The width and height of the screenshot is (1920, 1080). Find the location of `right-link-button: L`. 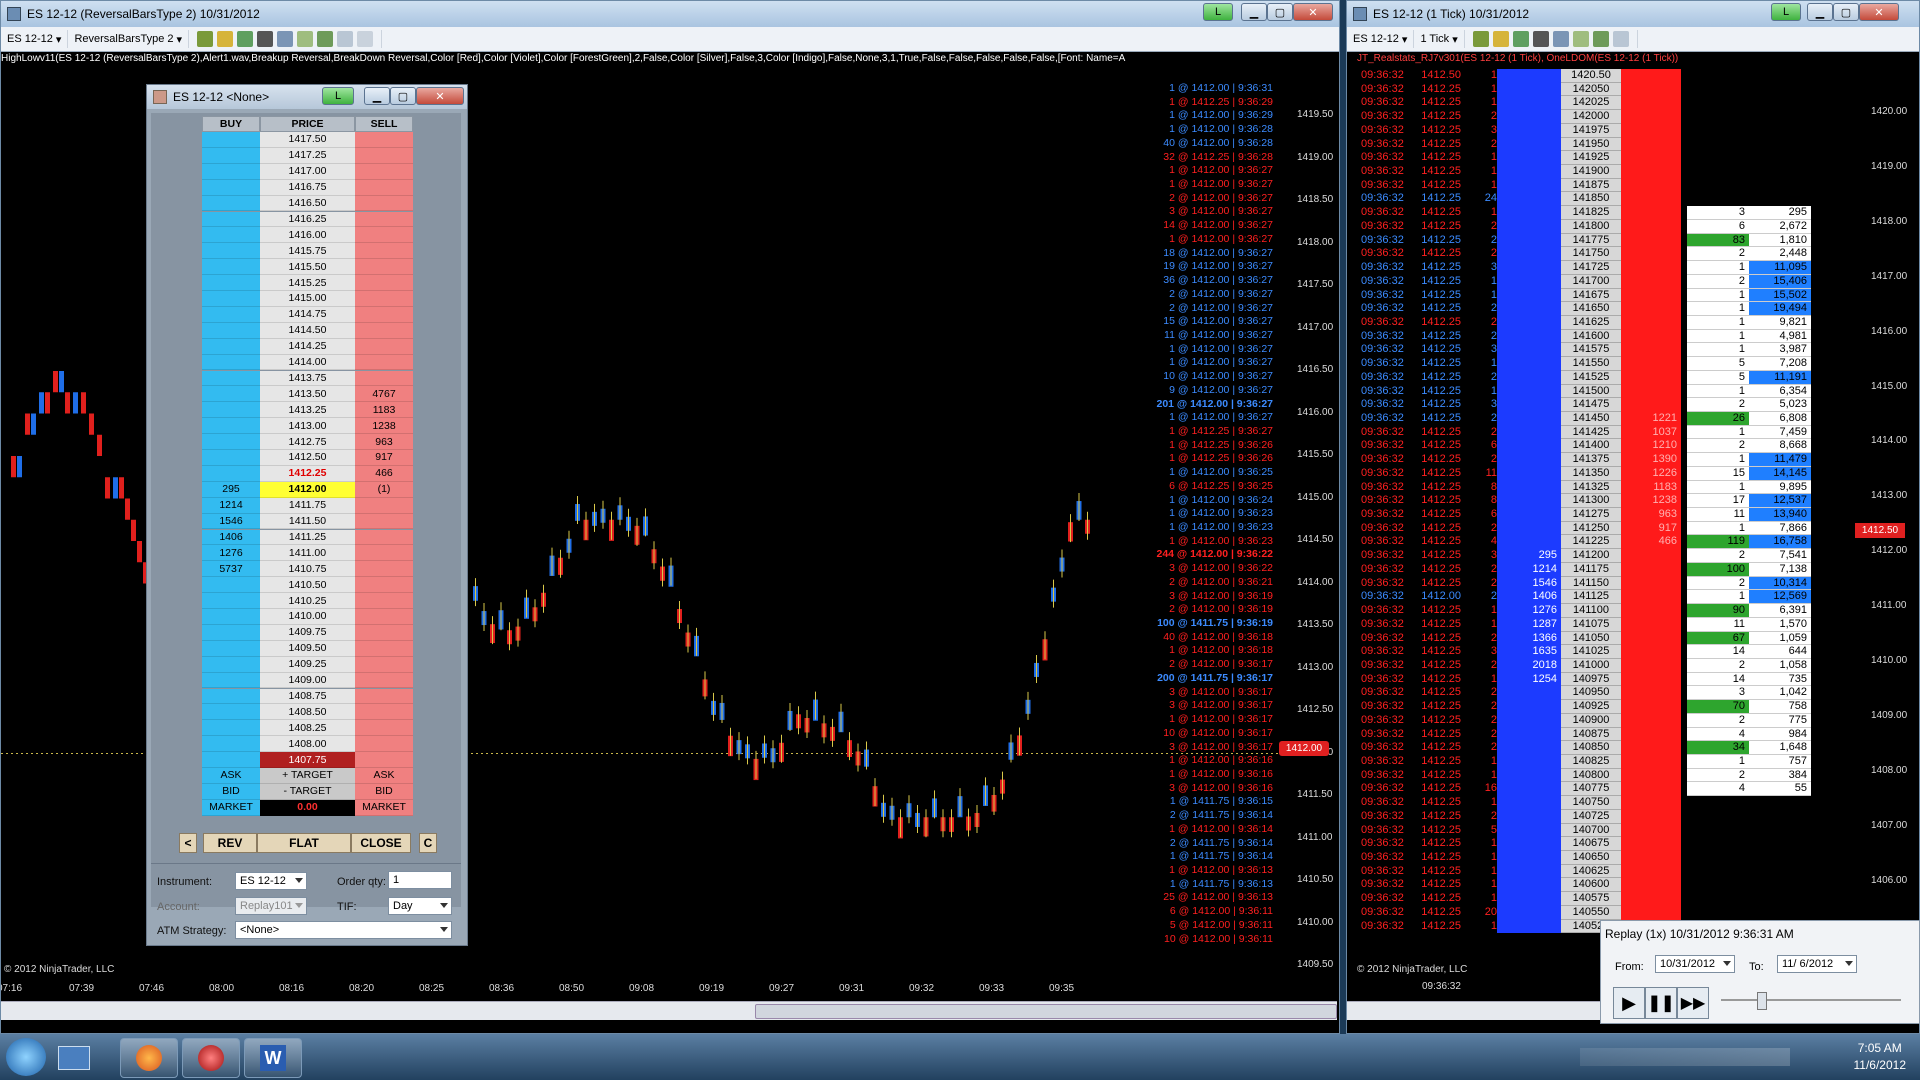

right-link-button: L is located at coordinates (1786, 12).